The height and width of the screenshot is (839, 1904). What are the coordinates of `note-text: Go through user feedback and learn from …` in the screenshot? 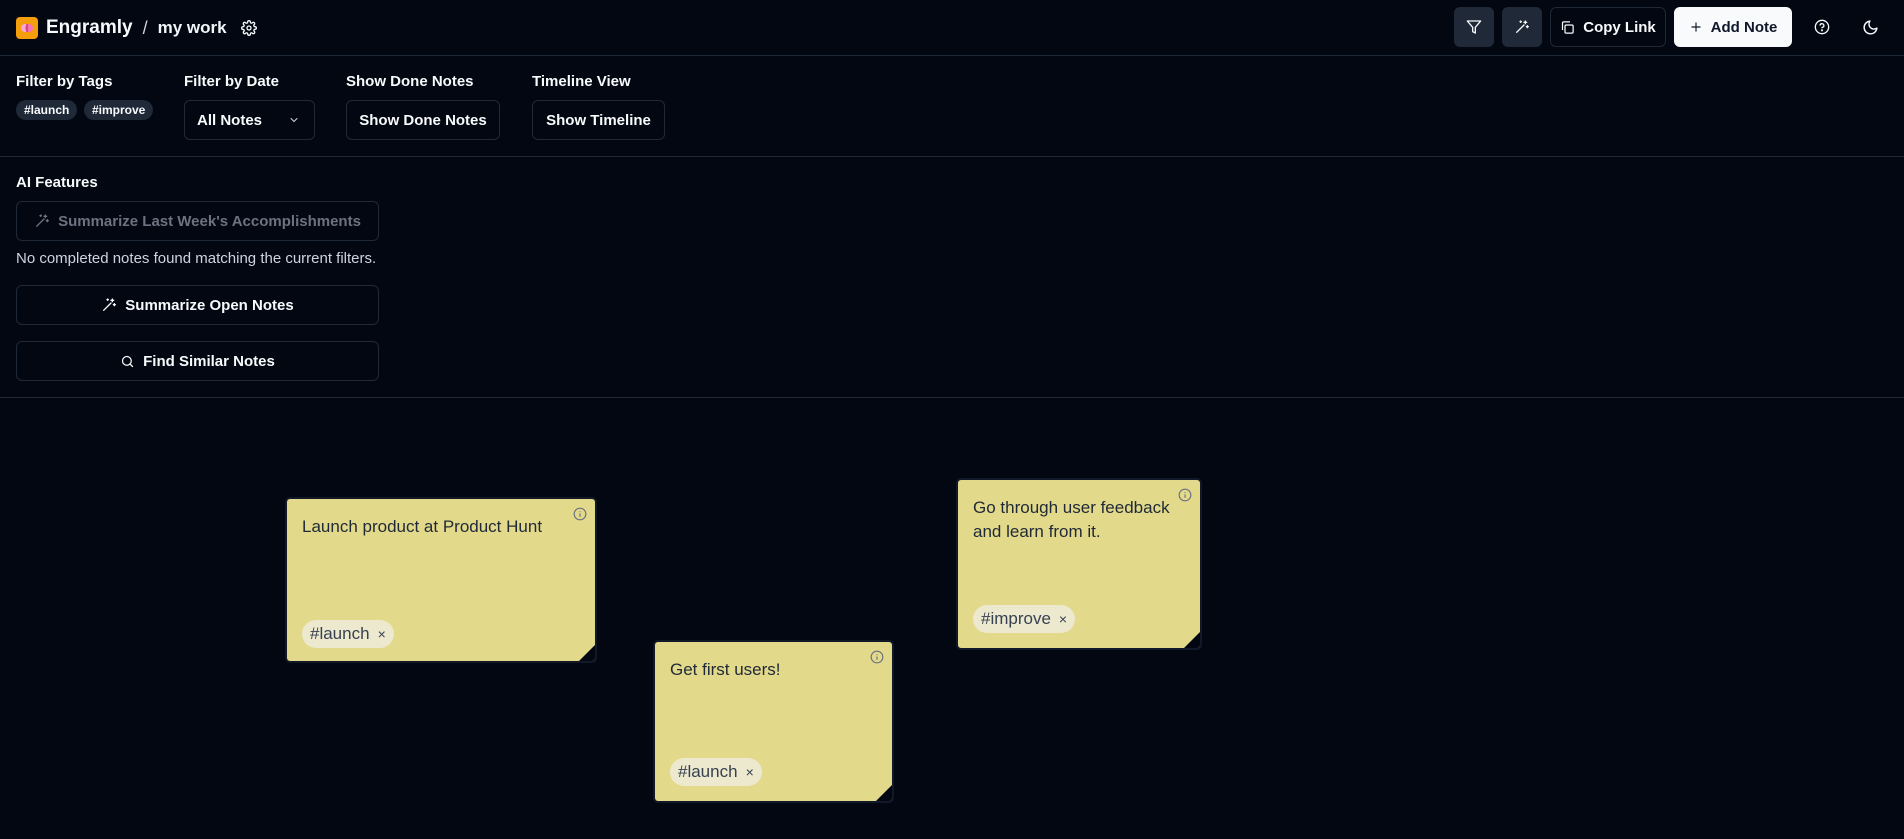 It's located at (1073, 520).